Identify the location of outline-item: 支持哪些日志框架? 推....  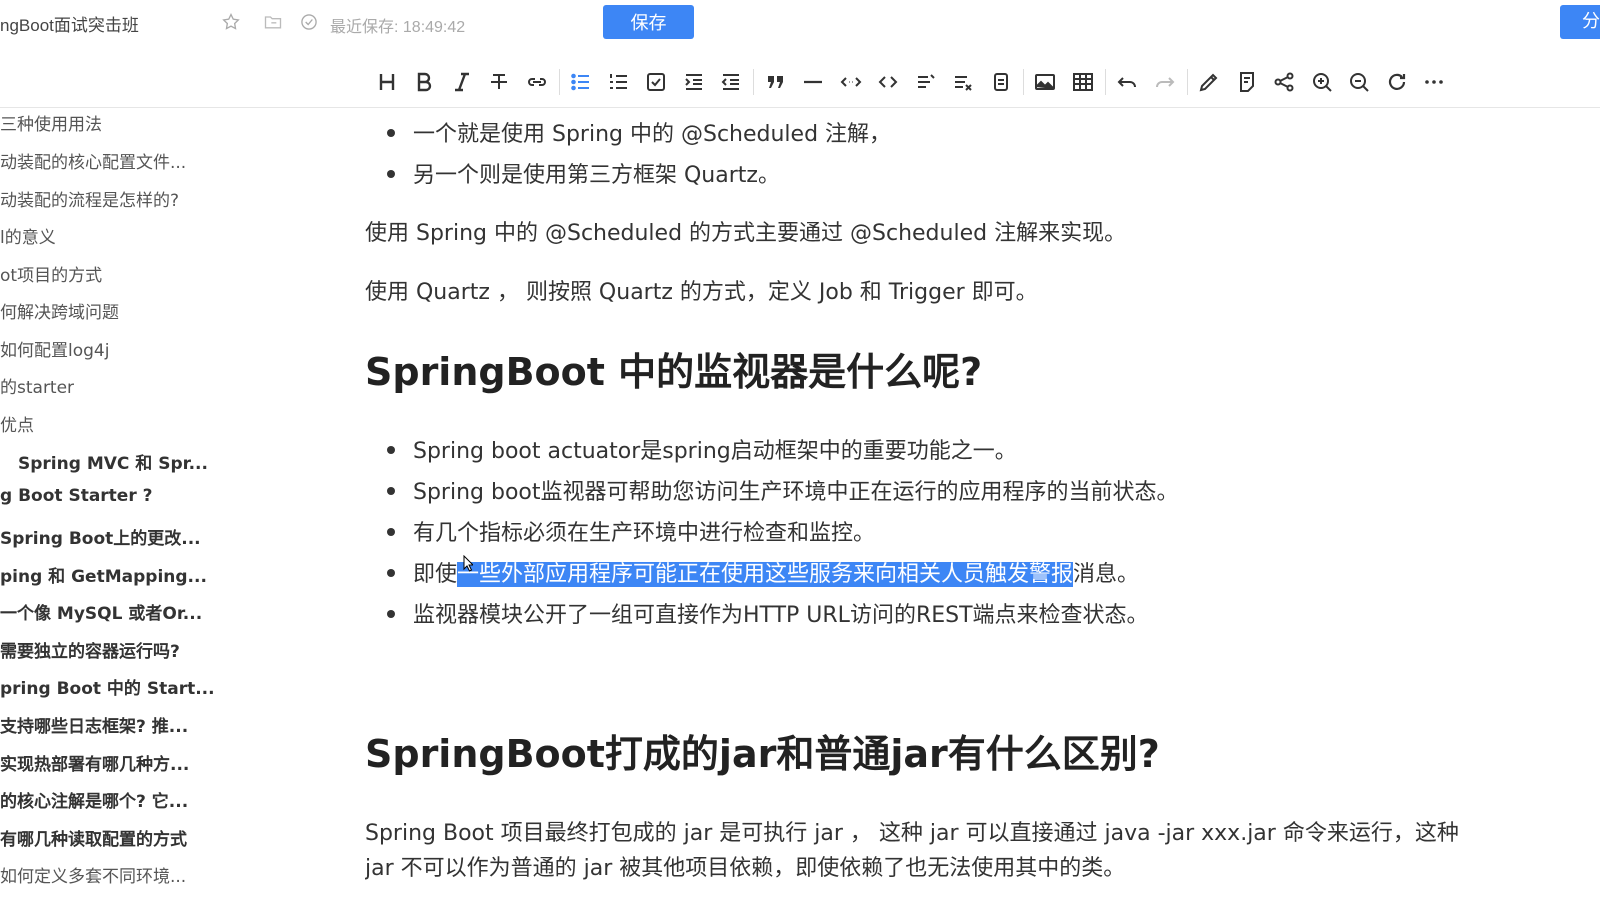
(94, 724).